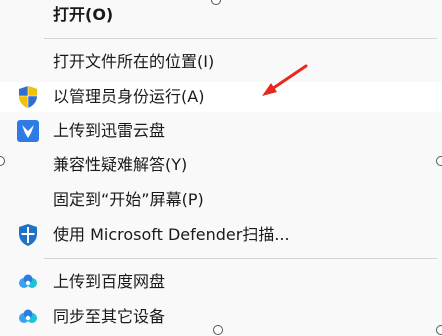 The width and height of the screenshot is (442, 336). I want to click on resize-handle-bottom, so click(218, 330).